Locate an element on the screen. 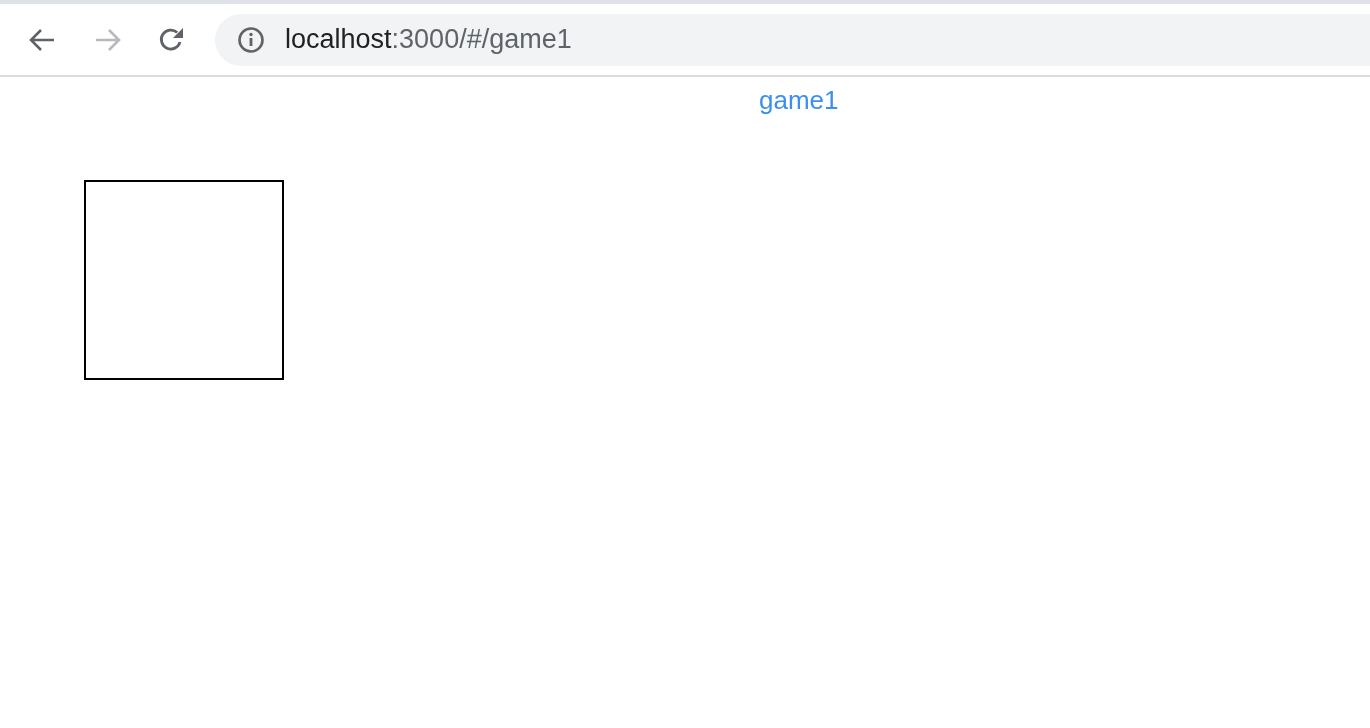 The height and width of the screenshot is (728, 1370). address-bar: localhost:3000/#/game1 is located at coordinates (792, 39).